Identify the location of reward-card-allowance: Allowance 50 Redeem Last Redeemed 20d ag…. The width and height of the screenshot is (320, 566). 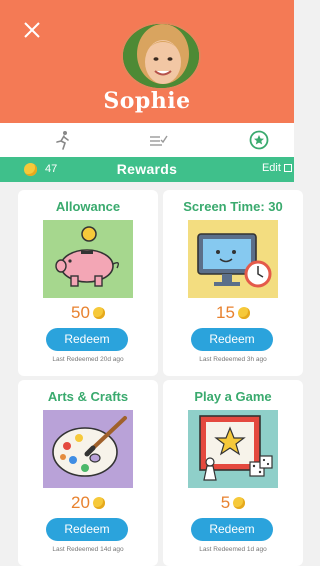
(88, 283).